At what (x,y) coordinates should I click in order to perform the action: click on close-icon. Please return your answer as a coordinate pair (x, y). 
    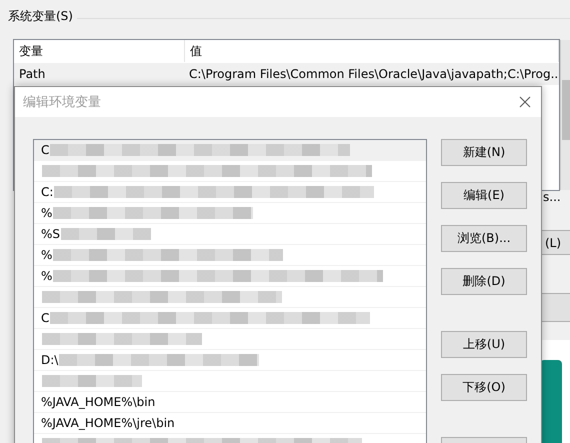
    Looking at the image, I should click on (525, 102).